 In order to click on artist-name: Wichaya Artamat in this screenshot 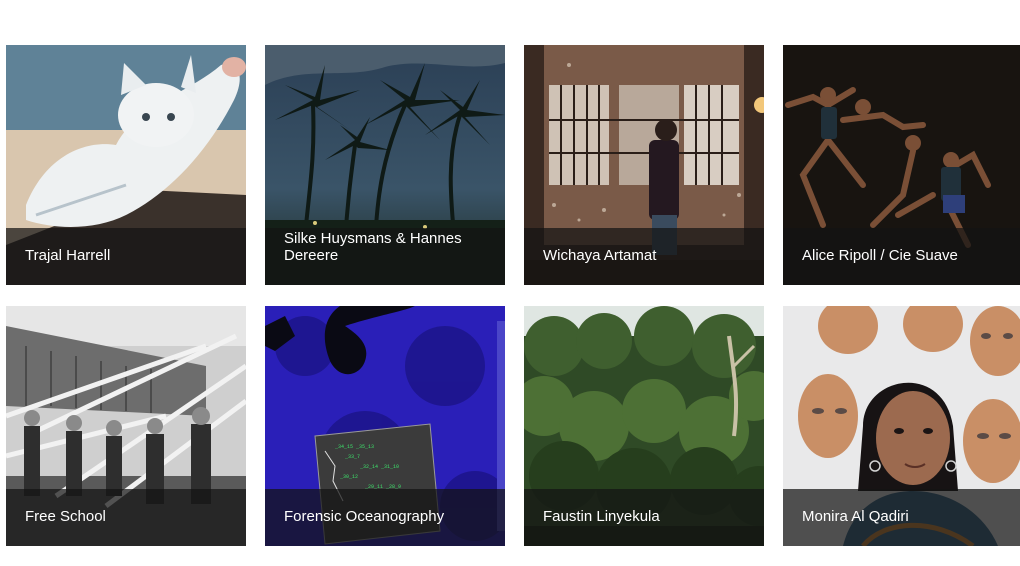, I will do `click(600, 255)`.